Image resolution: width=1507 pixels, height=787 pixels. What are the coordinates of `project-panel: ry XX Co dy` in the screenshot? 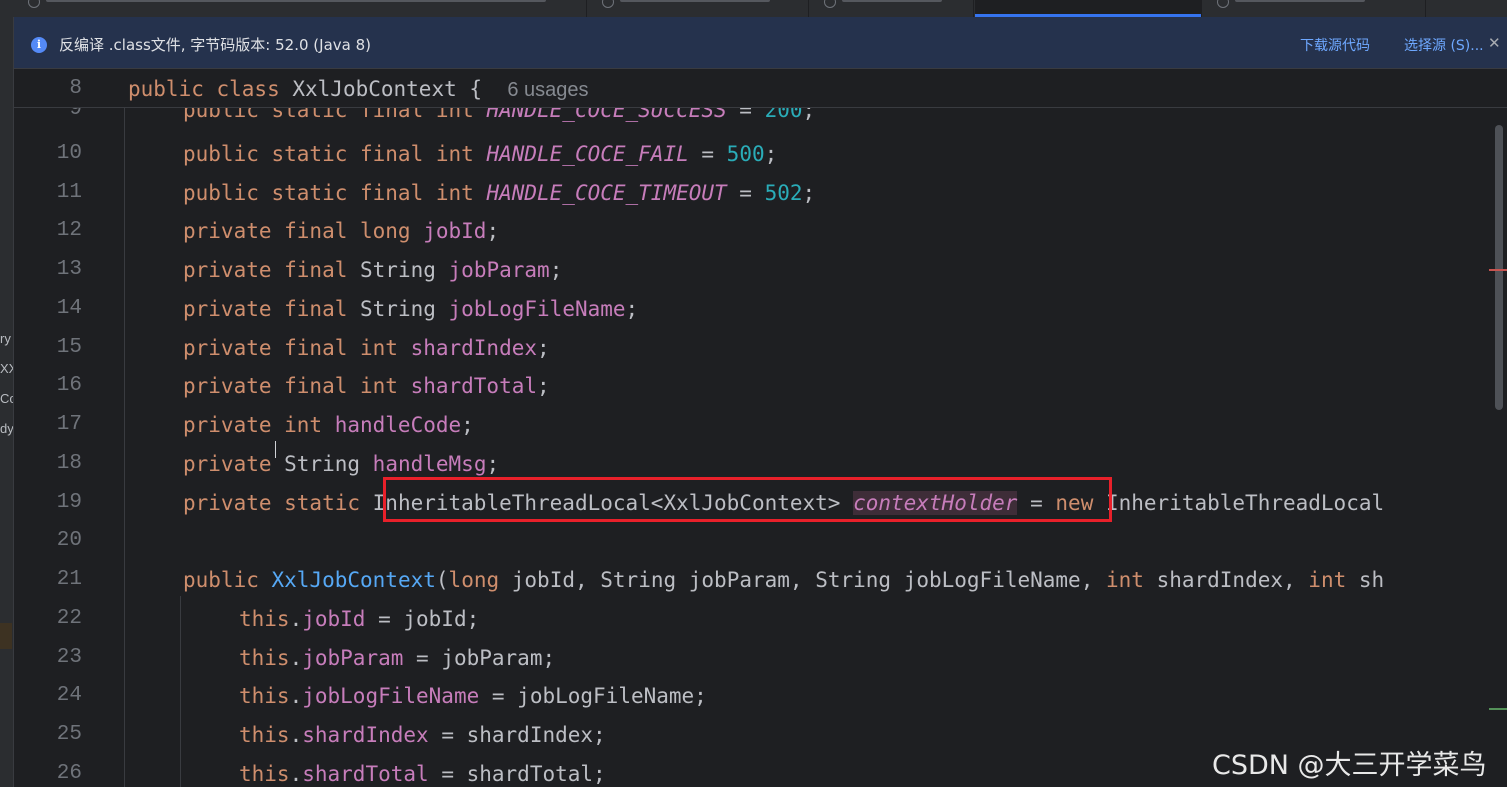 It's located at (7, 402).